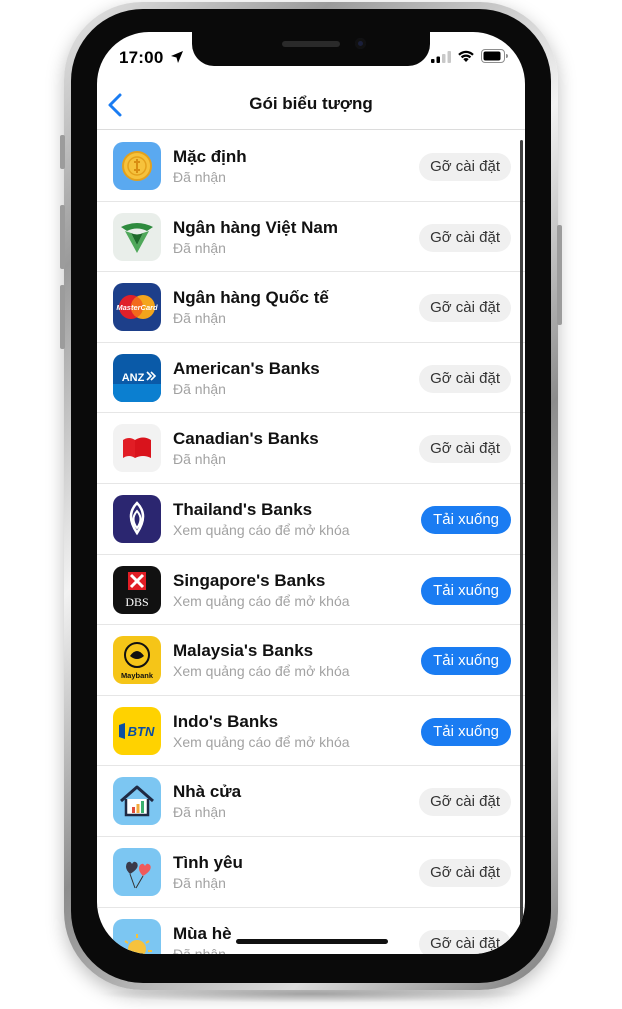 This screenshot has height=1009, width=622. I want to click on anz-icon: ANZ, so click(137, 377).